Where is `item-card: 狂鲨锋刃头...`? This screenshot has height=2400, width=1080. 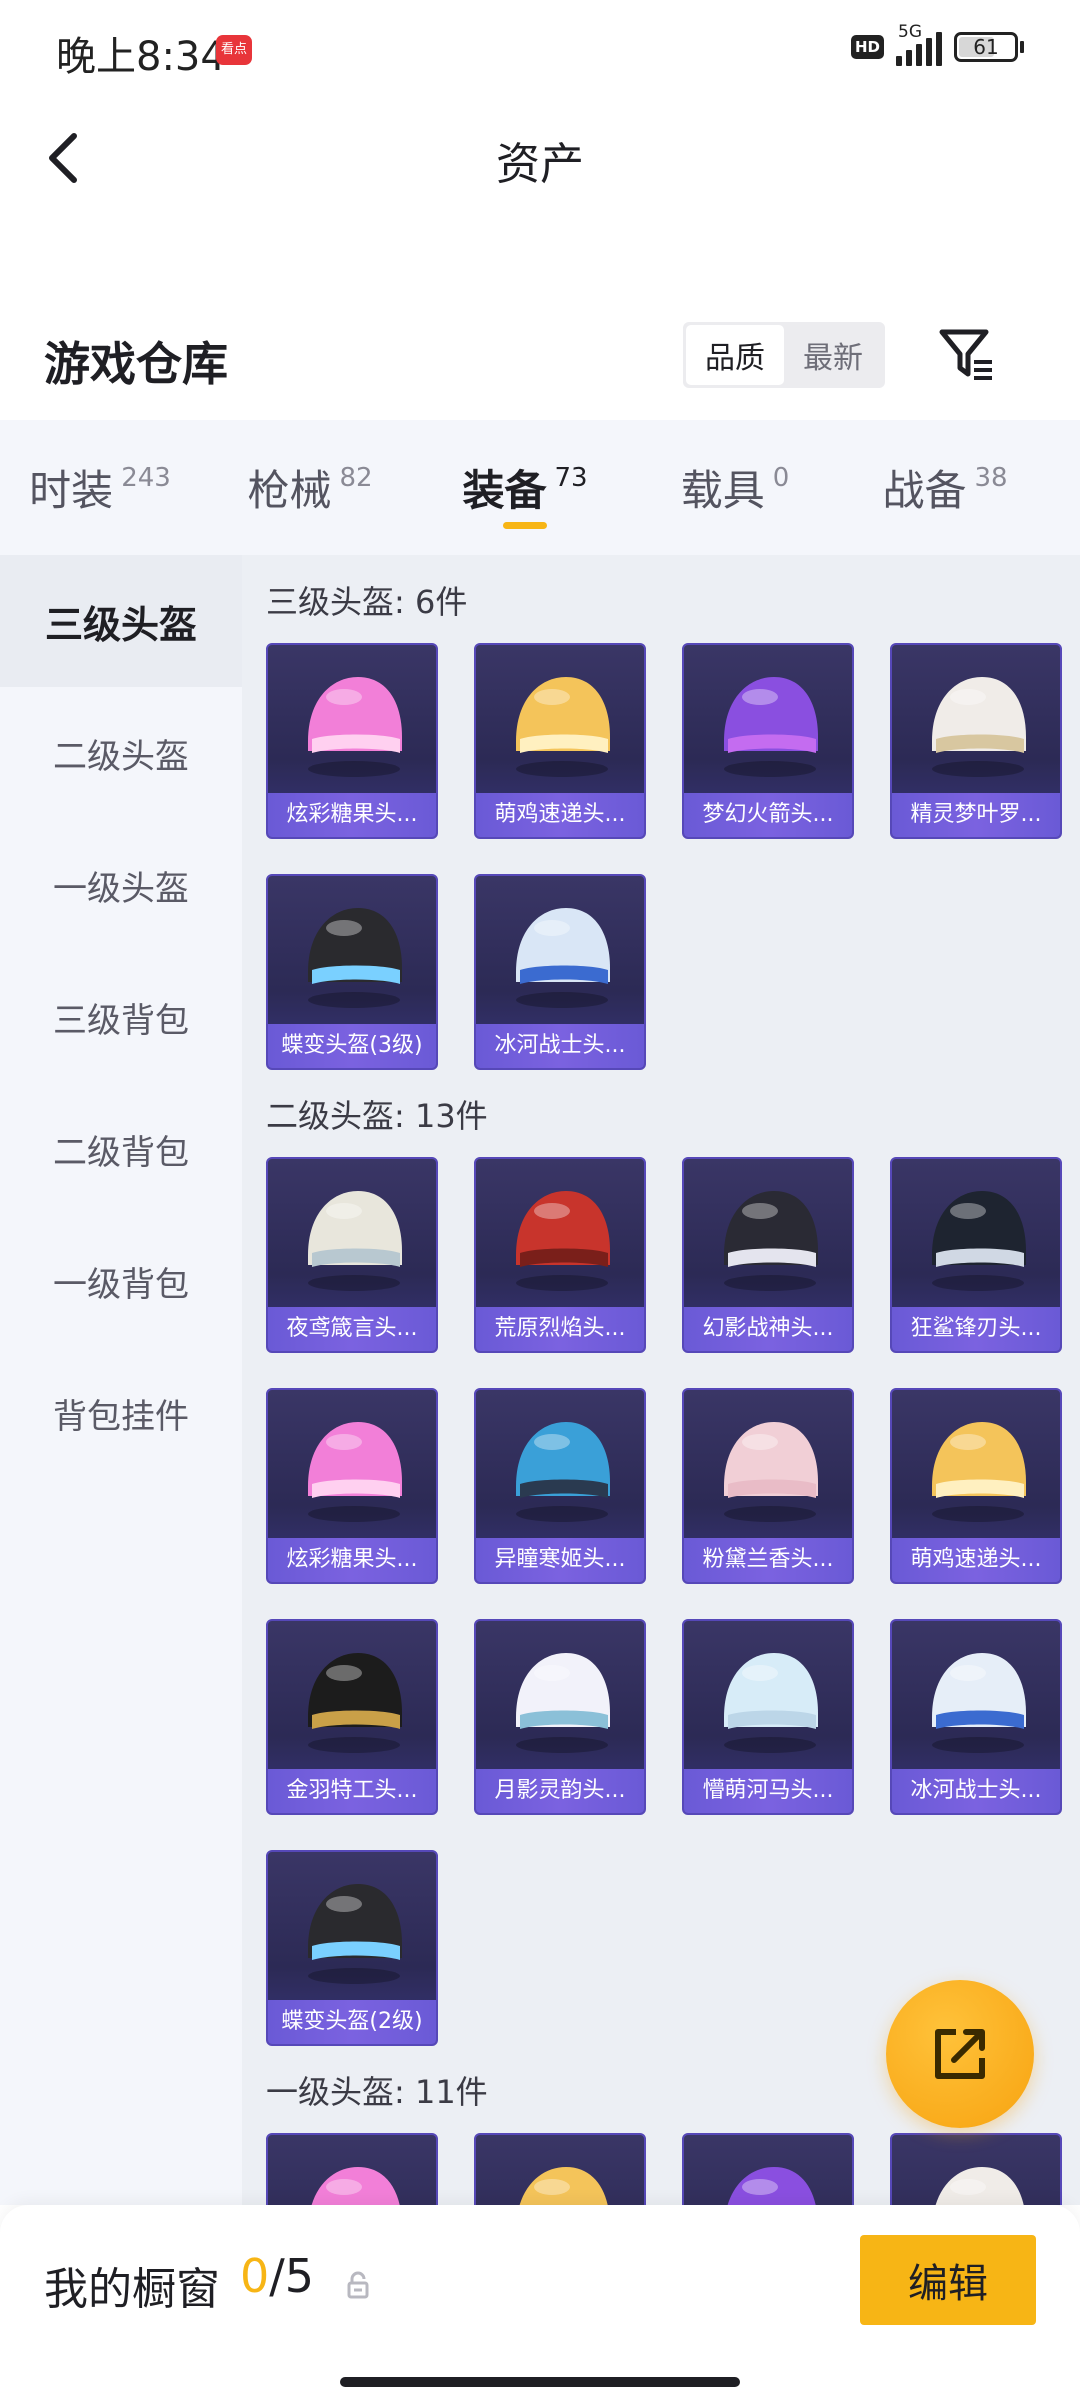
item-card: 狂鲨锋刃头... is located at coordinates (976, 1255).